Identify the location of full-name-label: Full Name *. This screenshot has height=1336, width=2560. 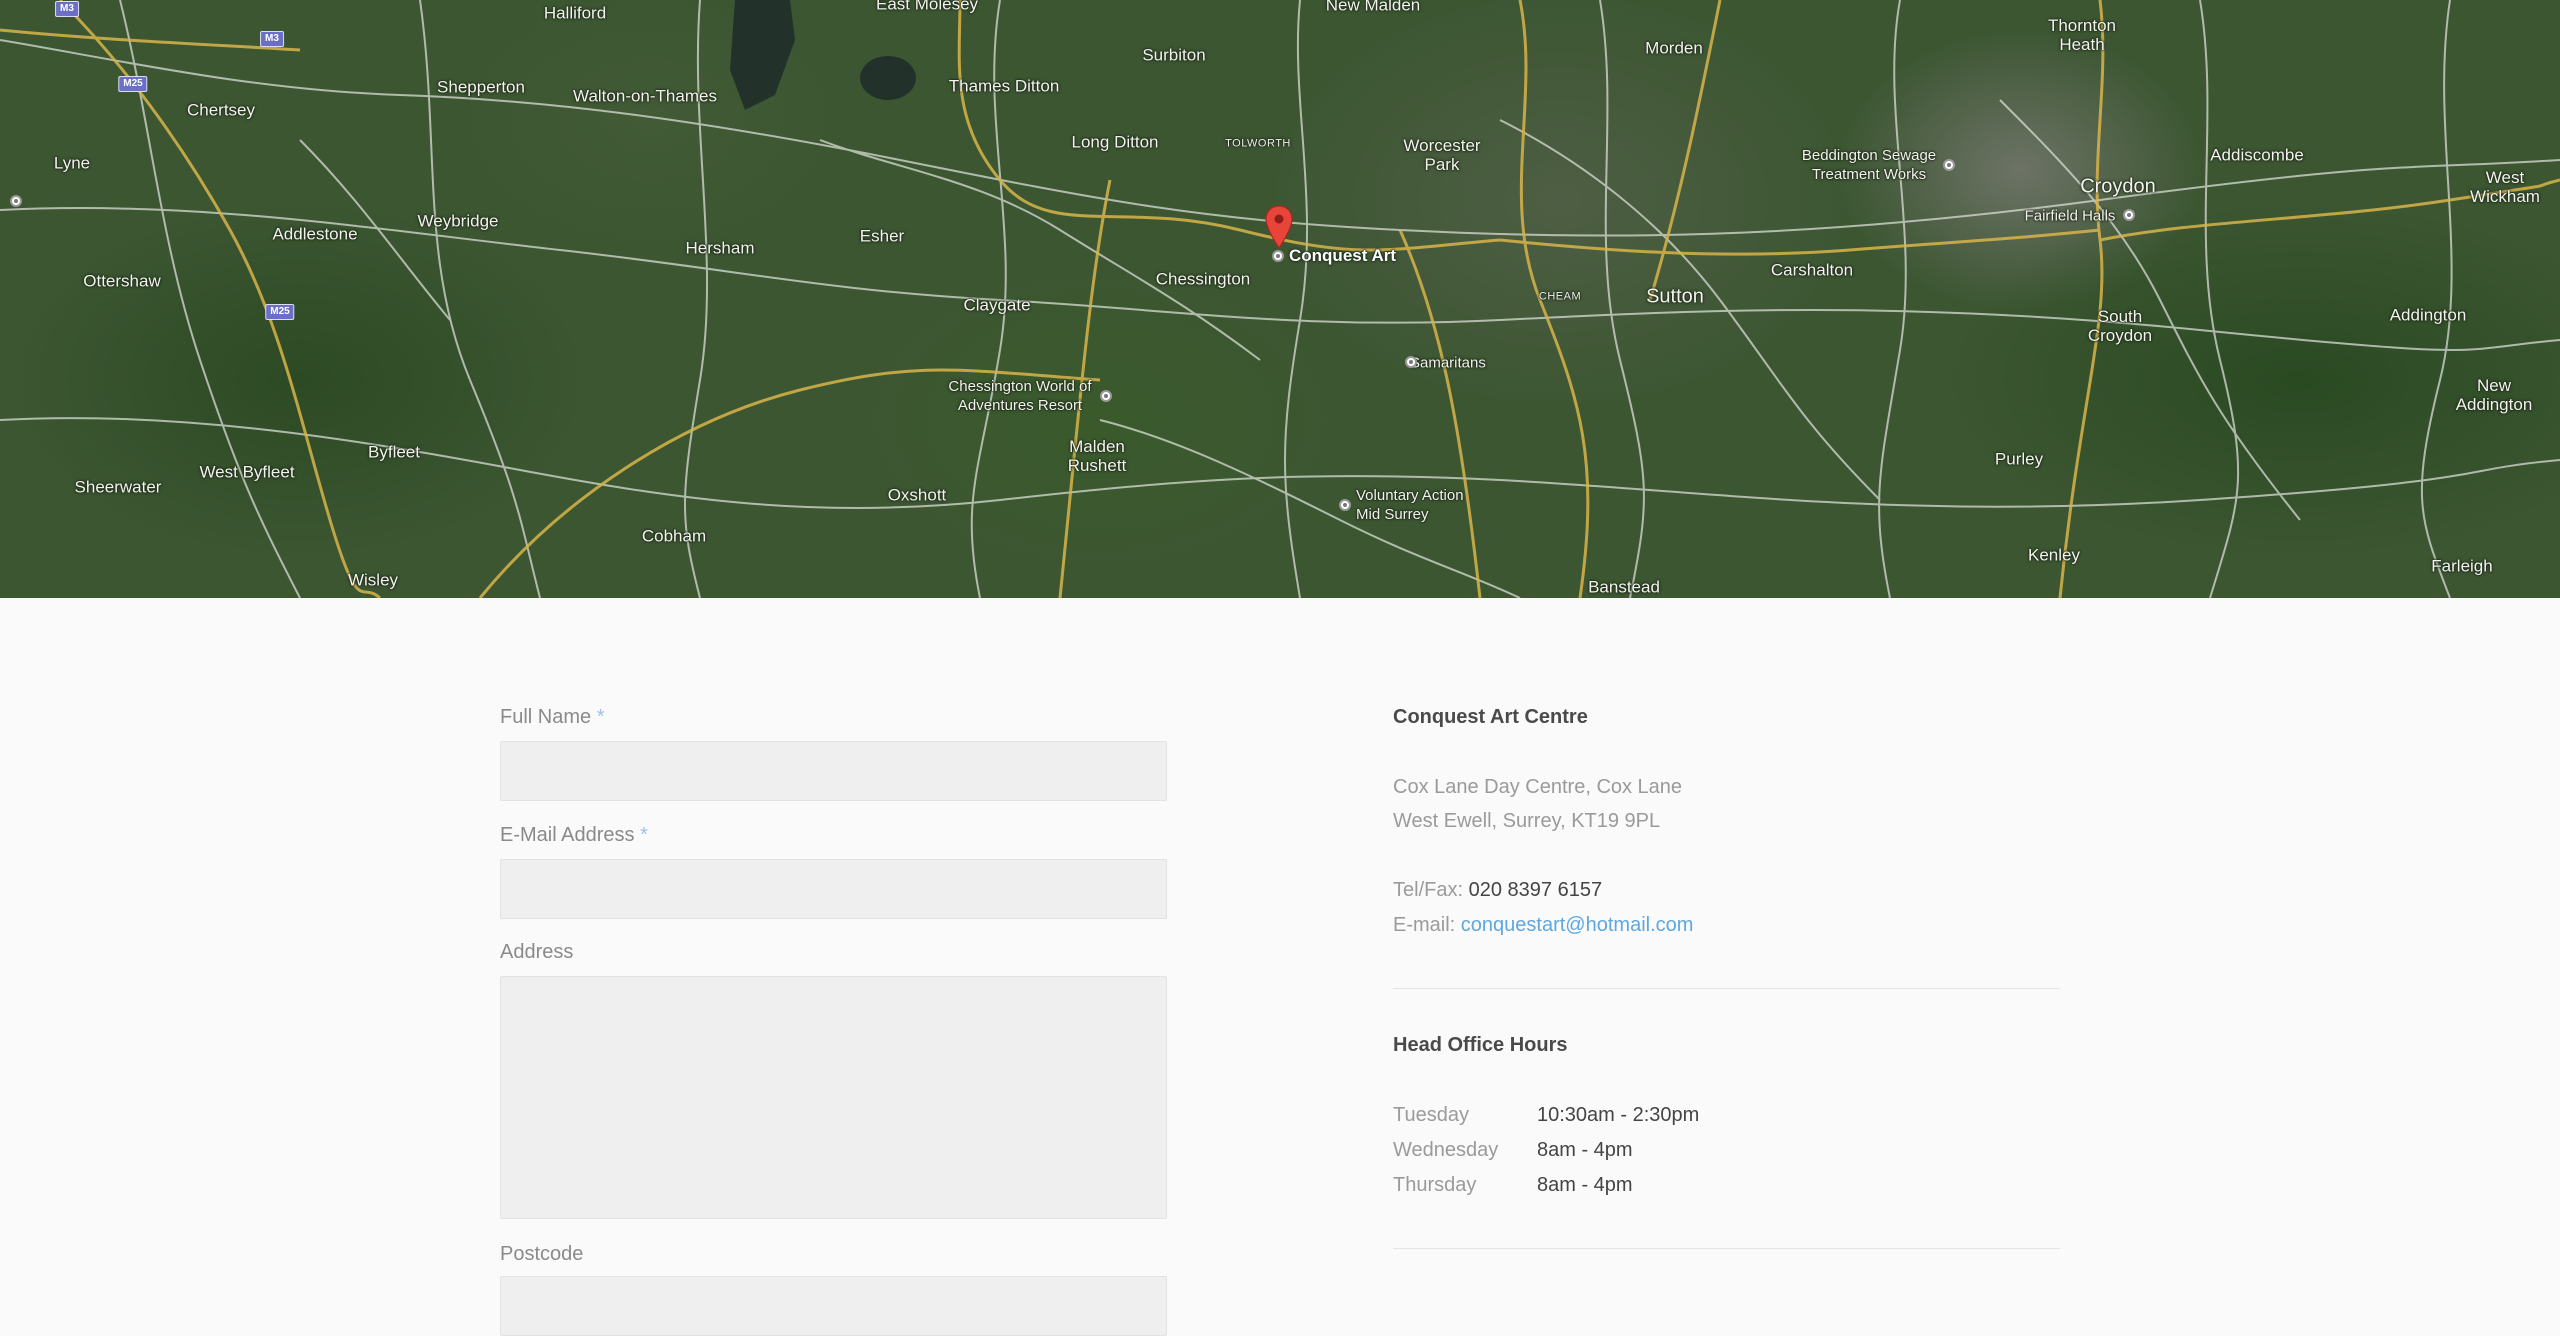
(552, 717).